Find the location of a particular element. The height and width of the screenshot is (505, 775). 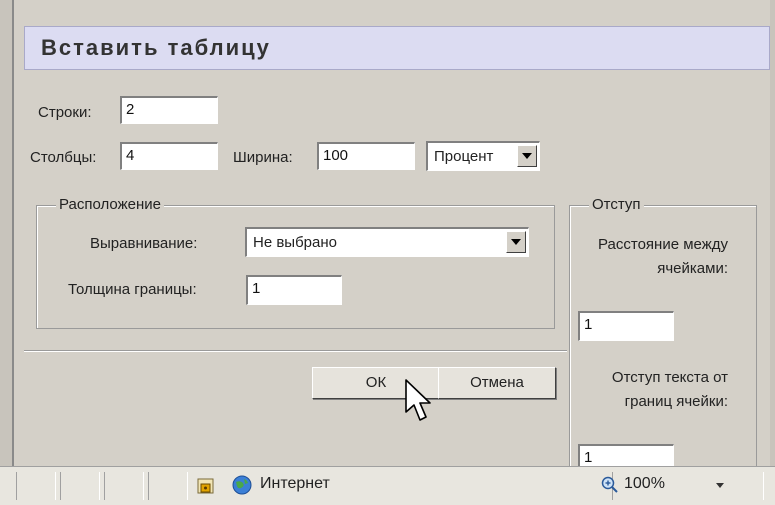

mouse-pointer-icon is located at coordinates (418, 400).